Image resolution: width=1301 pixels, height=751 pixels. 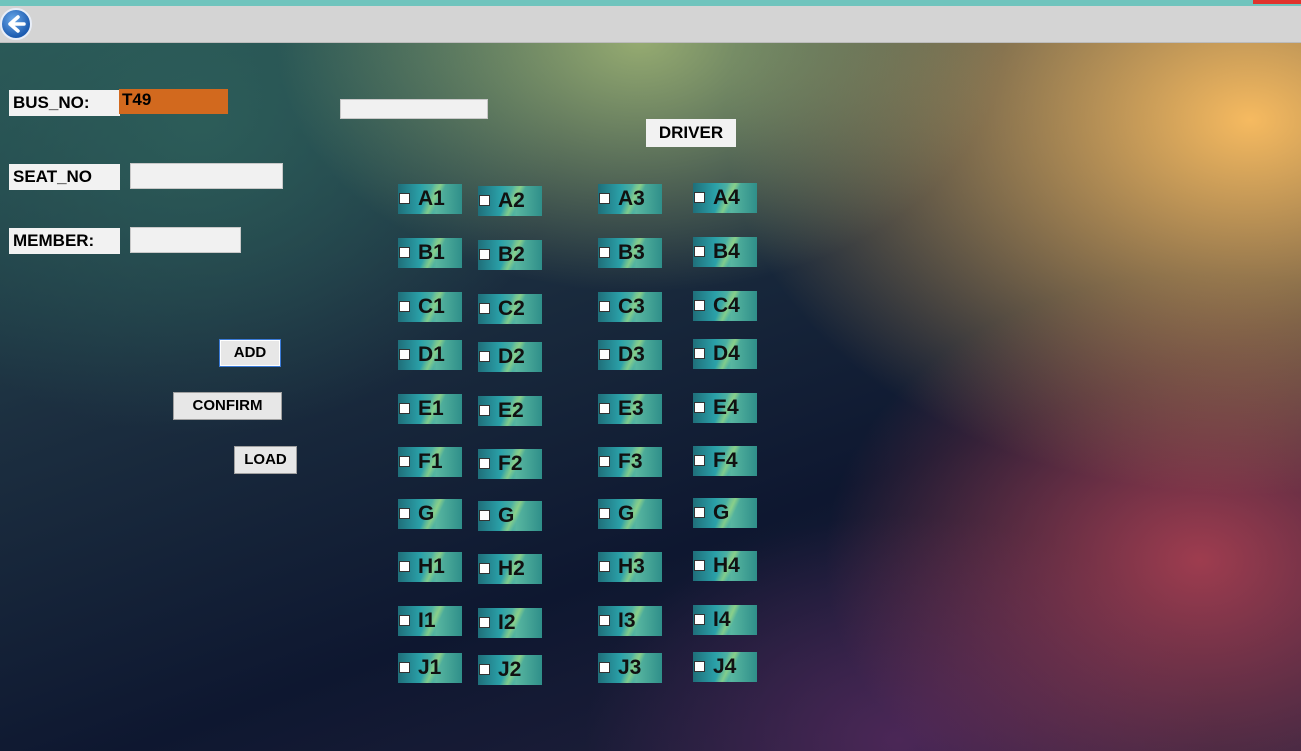 What do you see at coordinates (506, 515) in the screenshot?
I see `seat-label: G` at bounding box center [506, 515].